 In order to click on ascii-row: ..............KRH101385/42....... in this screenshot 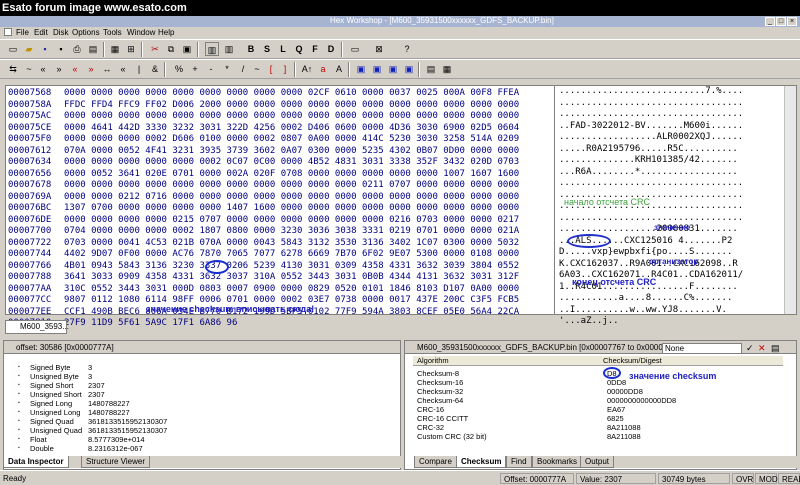, I will do `click(670, 161)`.